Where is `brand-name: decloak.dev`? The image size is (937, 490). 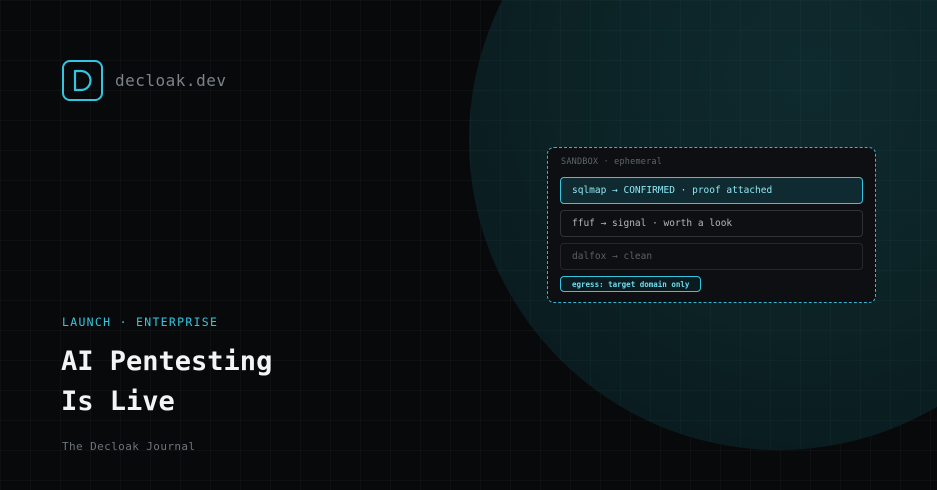
brand-name: decloak.dev is located at coordinates (171, 80).